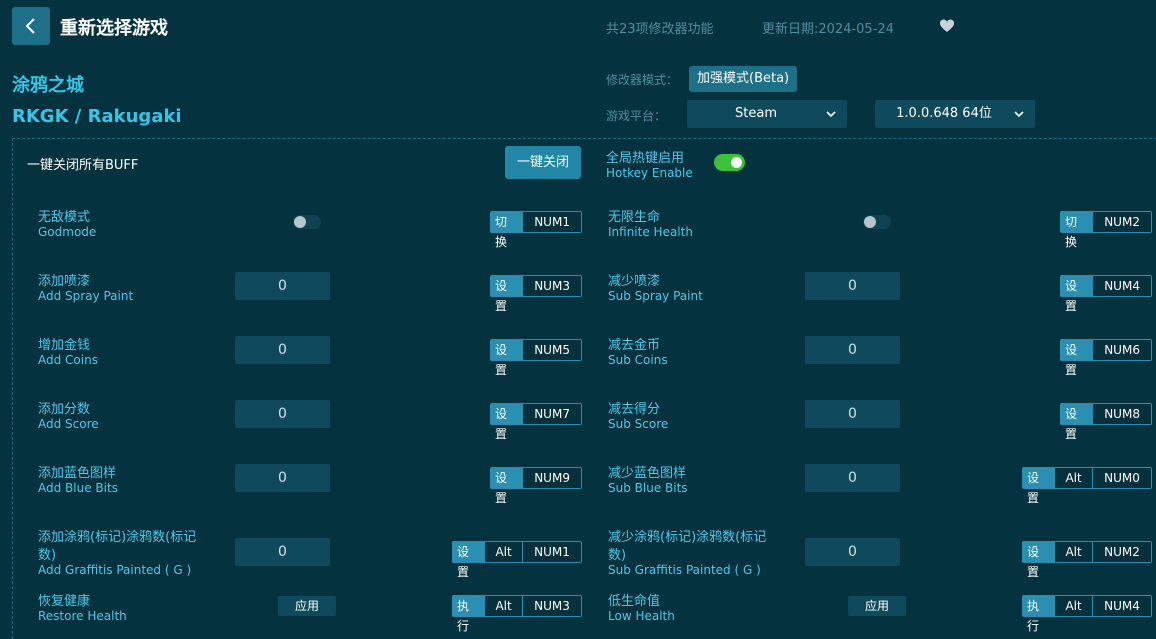 The height and width of the screenshot is (639, 1156). What do you see at coordinates (638, 360) in the screenshot?
I see `feature-label-en: Sub Coins` at bounding box center [638, 360].